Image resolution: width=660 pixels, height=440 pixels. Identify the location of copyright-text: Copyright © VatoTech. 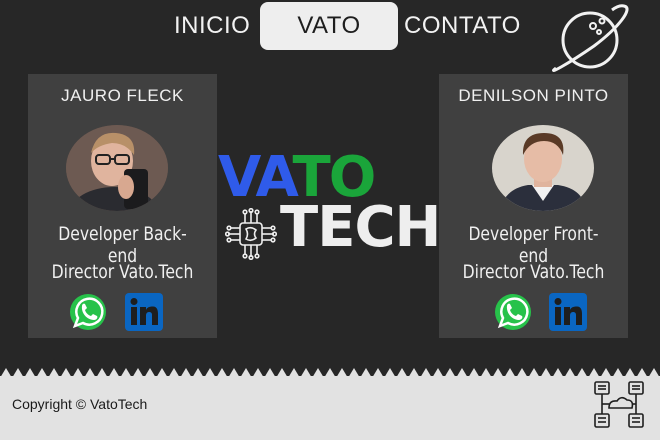
(80, 404).